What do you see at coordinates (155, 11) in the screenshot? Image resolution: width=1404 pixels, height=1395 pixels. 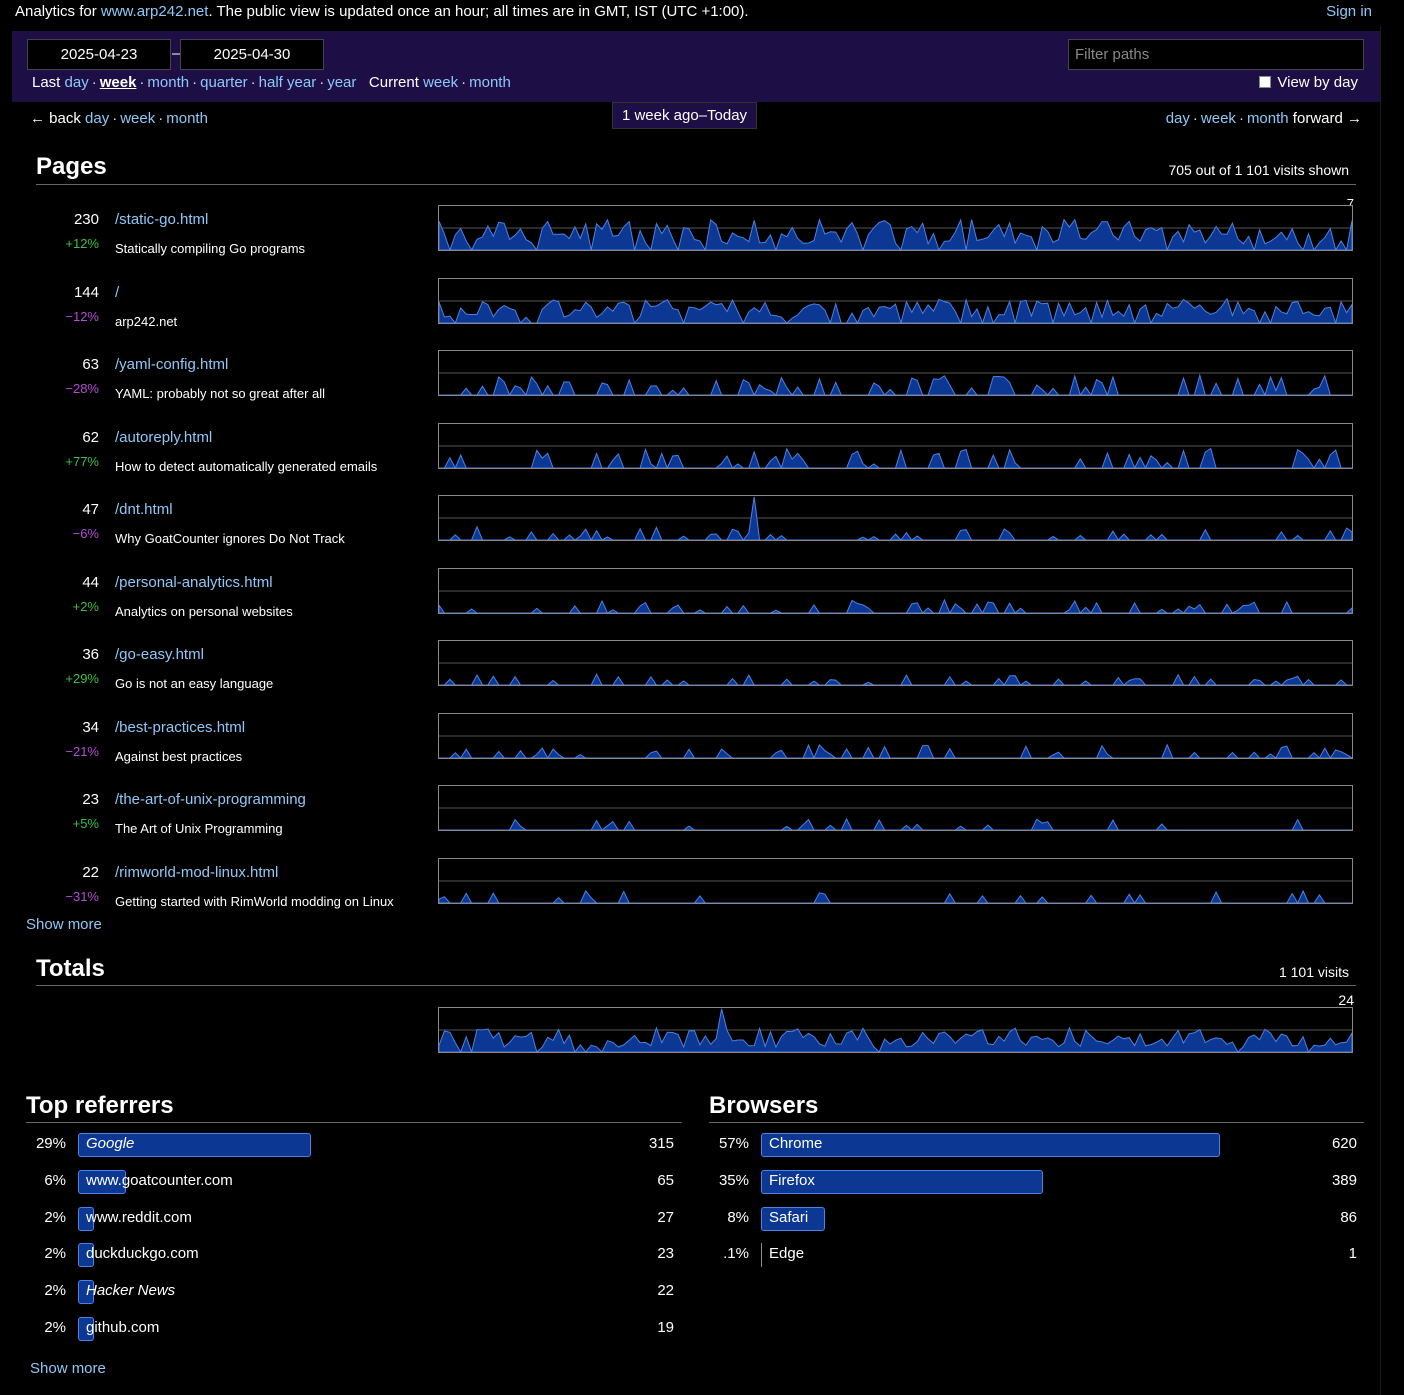 I see `site-link: www.arp242.net` at bounding box center [155, 11].